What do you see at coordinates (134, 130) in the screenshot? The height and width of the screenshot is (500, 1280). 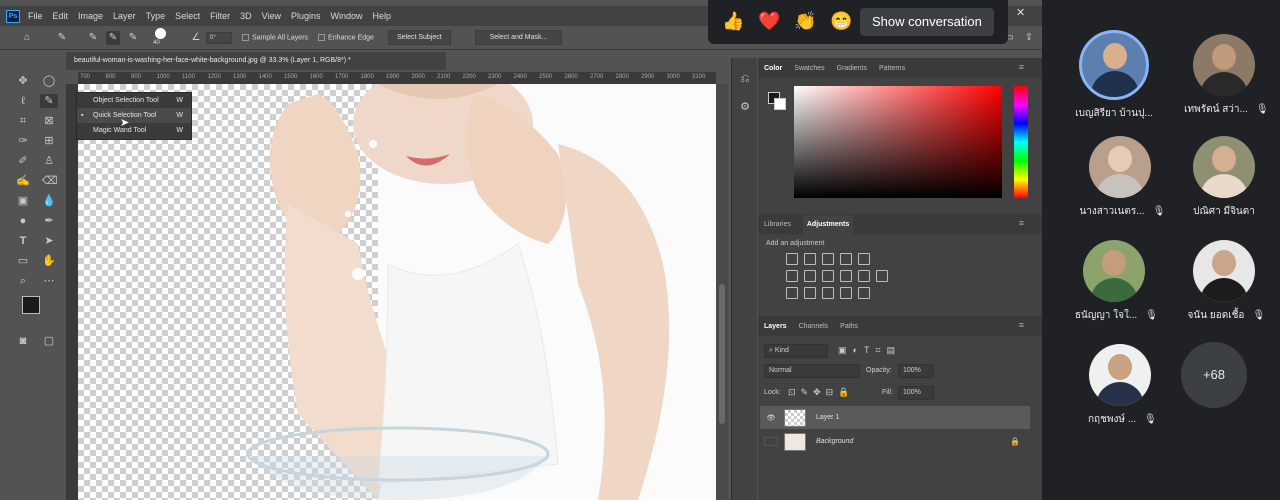 I see `flyout-magic-wand-tool: Magic Wand Tool W` at bounding box center [134, 130].